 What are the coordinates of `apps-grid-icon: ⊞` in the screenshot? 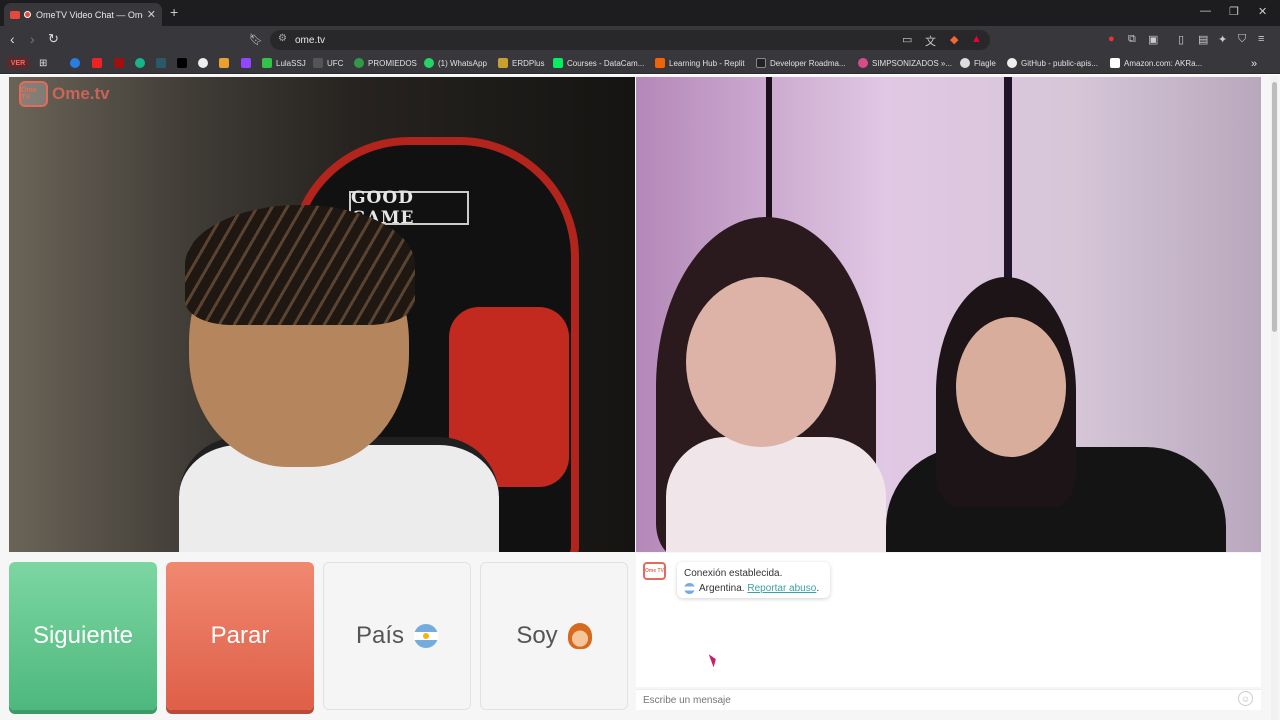 It's located at (43, 63).